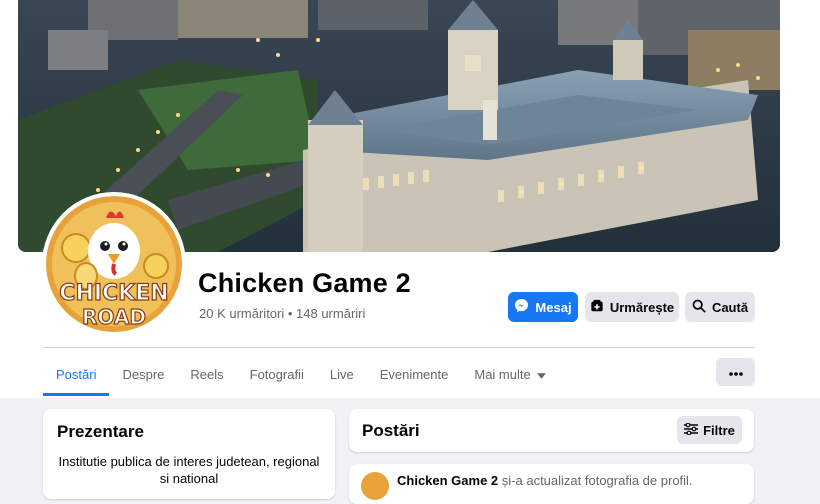  What do you see at coordinates (206, 374) in the screenshot?
I see `tab-reels: Reels` at bounding box center [206, 374].